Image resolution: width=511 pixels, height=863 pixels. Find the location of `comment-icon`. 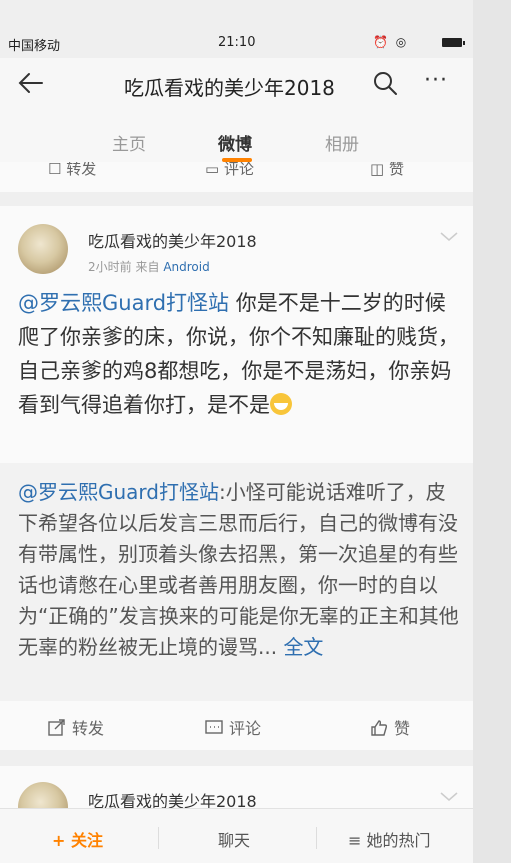

comment-icon is located at coordinates (214, 727).